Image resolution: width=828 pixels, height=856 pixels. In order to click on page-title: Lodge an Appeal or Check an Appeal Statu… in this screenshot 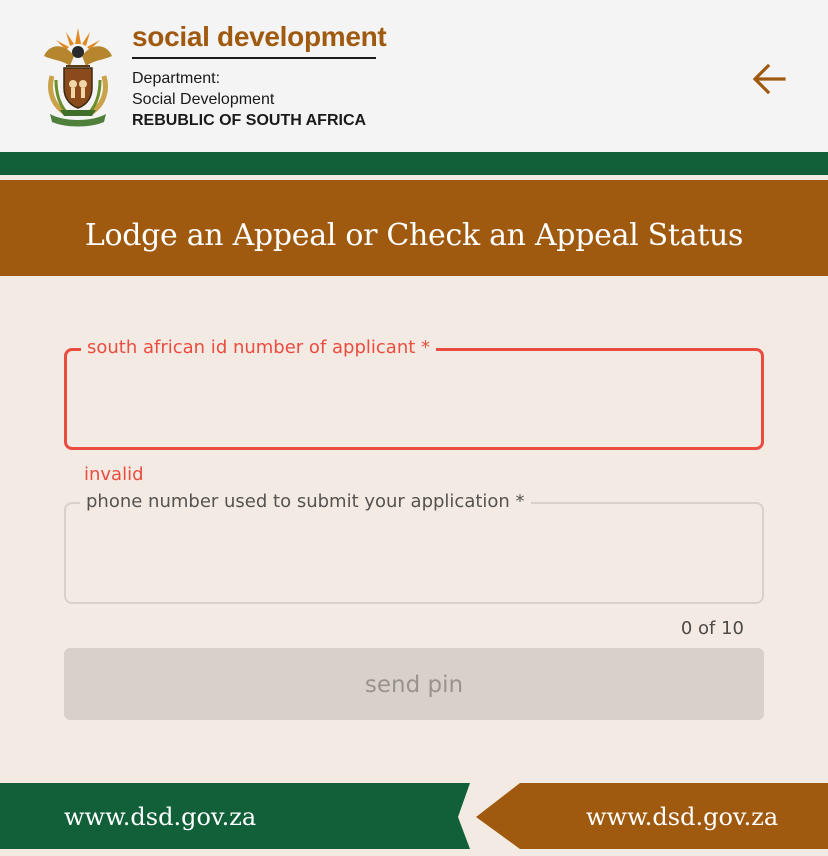, I will do `click(414, 235)`.